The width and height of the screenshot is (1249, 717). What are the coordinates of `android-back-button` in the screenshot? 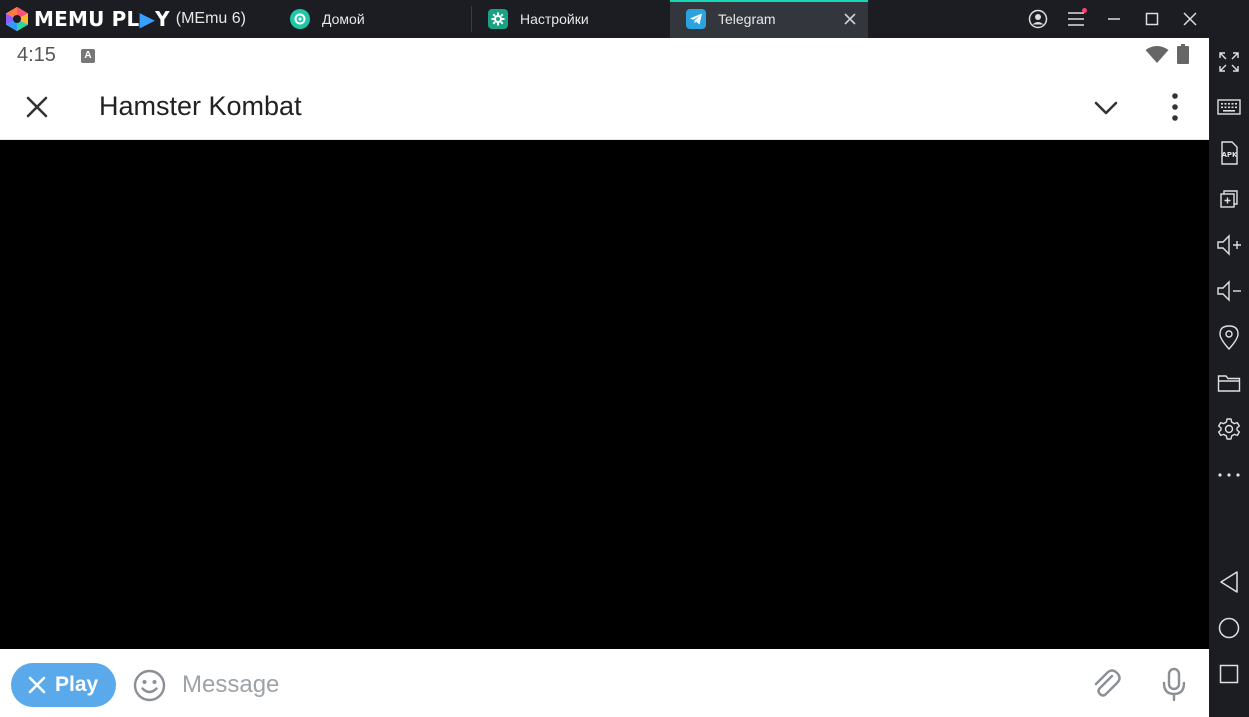 It's located at (1229, 582).